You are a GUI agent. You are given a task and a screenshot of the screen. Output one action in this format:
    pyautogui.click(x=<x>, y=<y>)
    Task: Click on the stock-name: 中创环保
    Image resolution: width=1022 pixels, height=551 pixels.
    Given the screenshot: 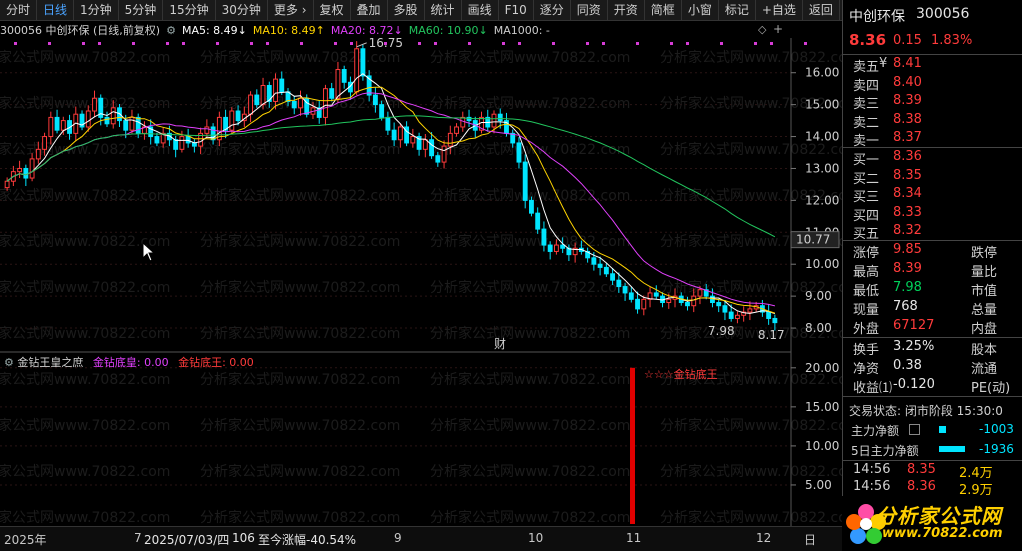 What is the action you would take?
    pyautogui.click(x=877, y=17)
    